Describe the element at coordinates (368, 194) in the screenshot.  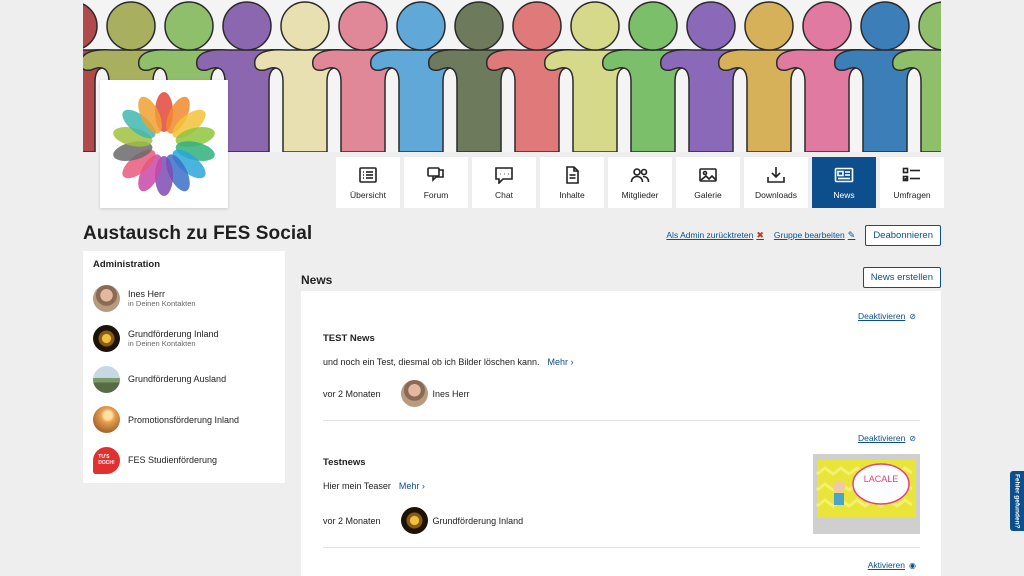
I see `tab-label: Übersicht` at that location.